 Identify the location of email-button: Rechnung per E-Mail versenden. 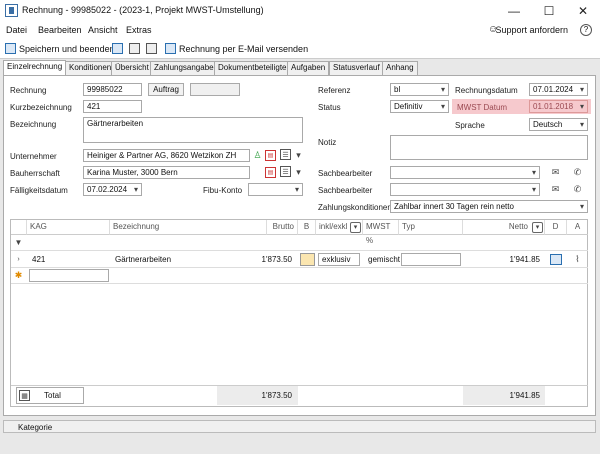
(243, 49).